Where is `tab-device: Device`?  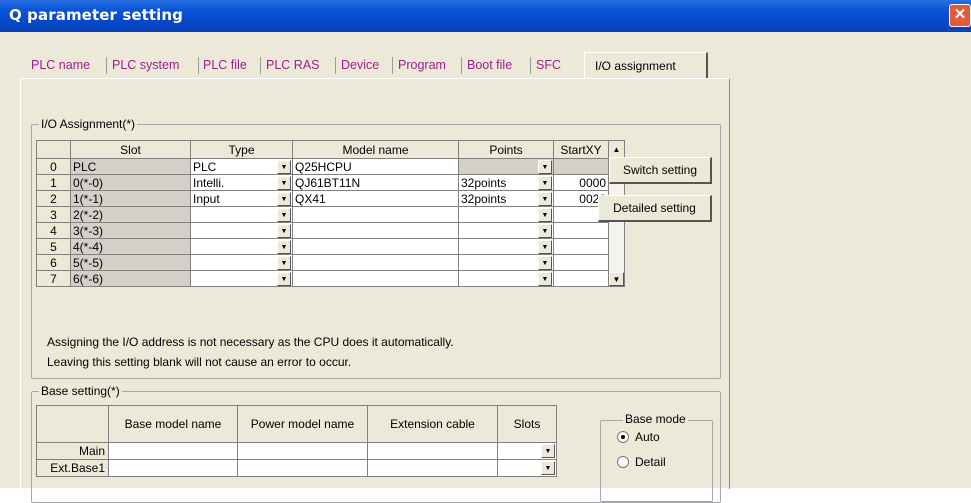
tab-device: Device is located at coordinates (360, 65).